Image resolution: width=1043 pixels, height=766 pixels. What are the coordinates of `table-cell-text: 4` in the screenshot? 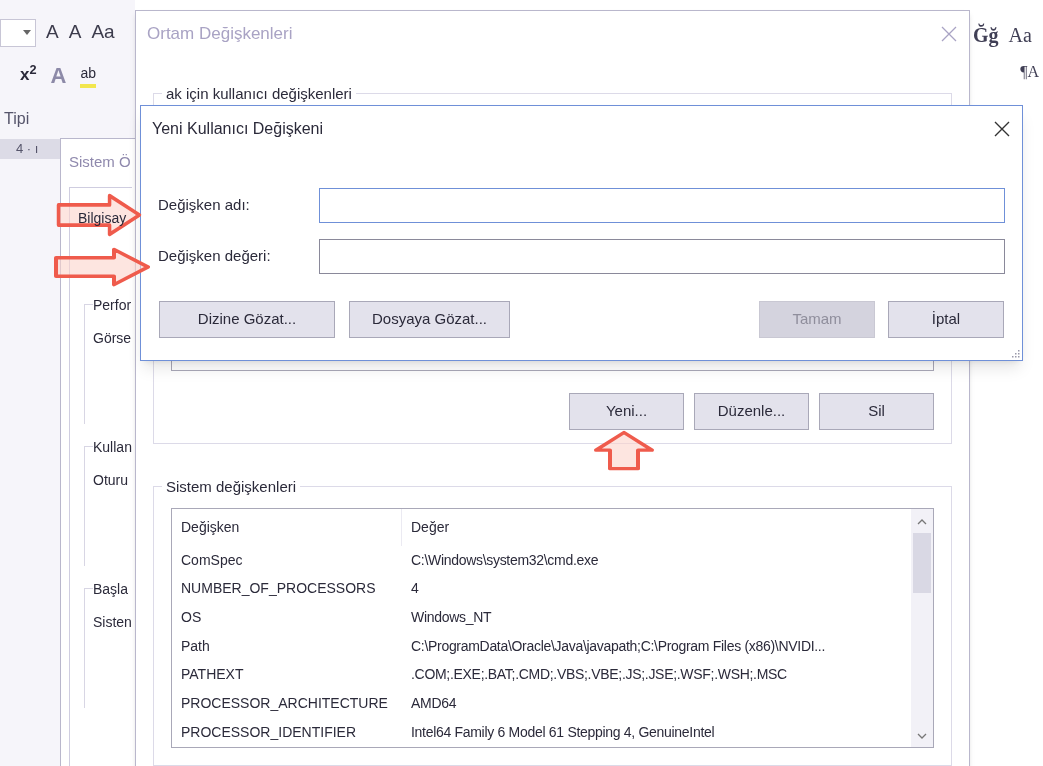 It's located at (414, 589).